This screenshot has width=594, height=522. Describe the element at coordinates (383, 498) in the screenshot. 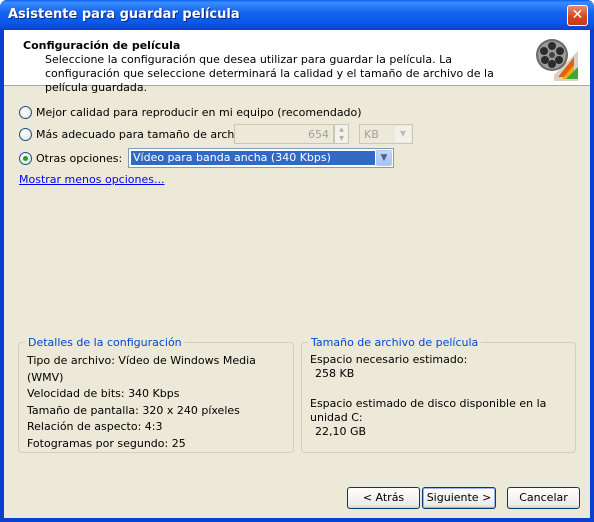

I see `back-button: < Atrás` at that location.